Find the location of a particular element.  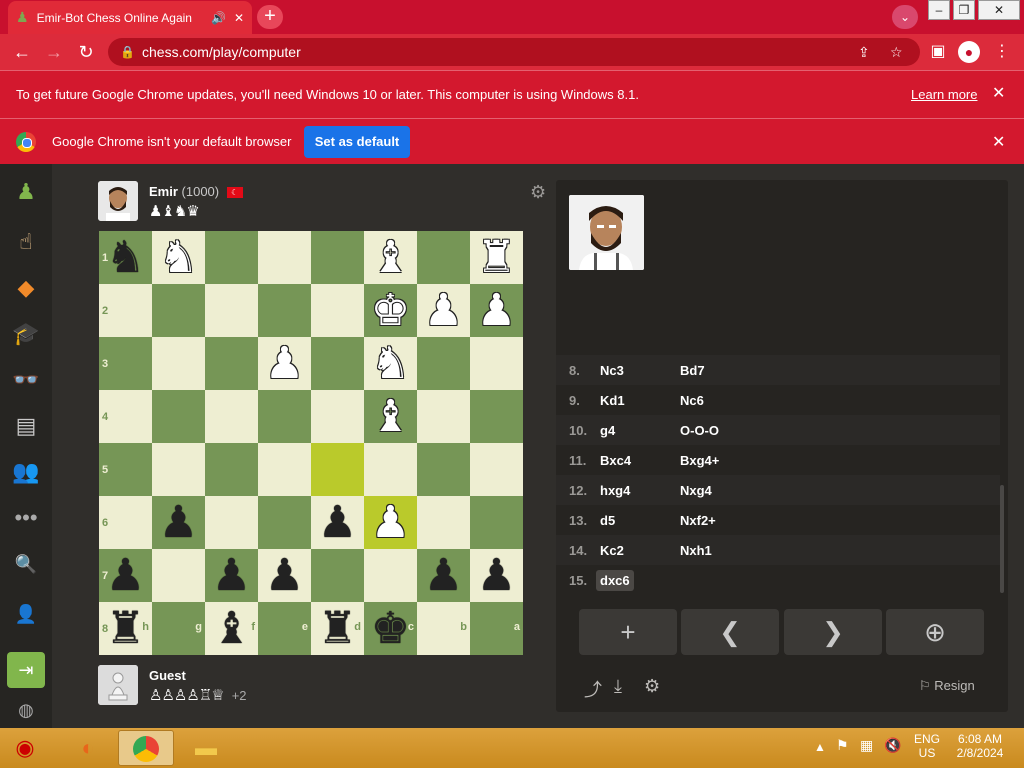

clock: 6:08 AM 2/8/2024 is located at coordinates (980, 746).